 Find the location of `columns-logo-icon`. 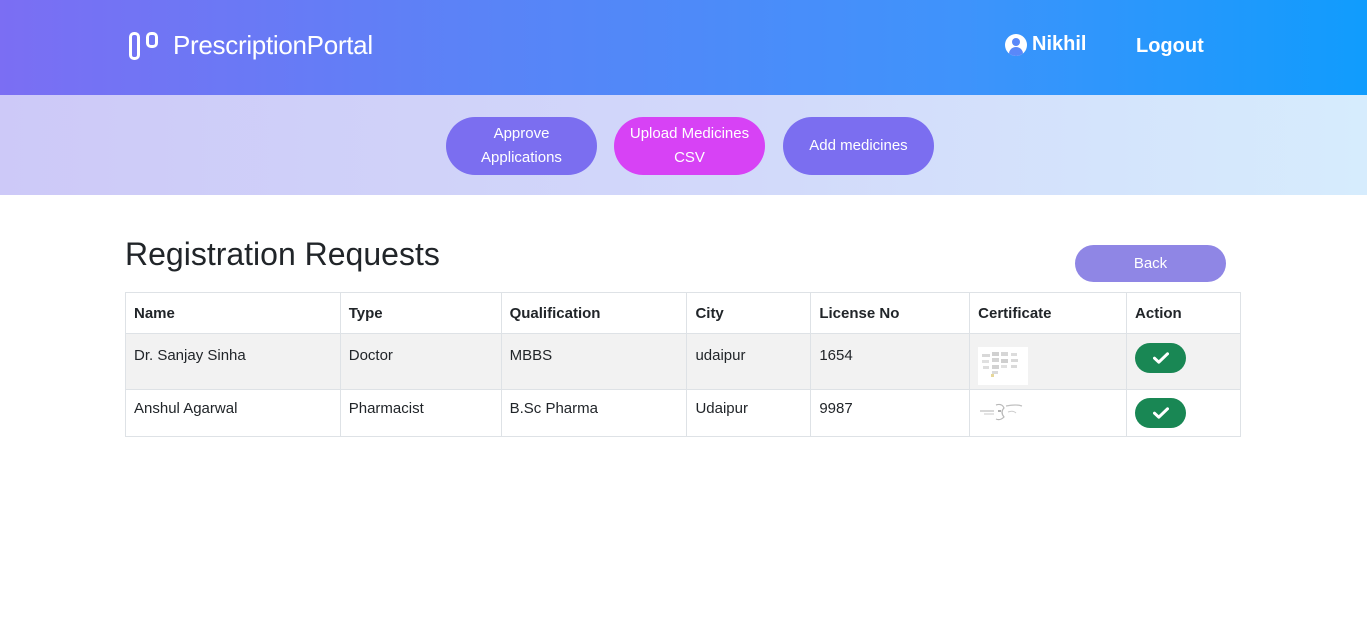

columns-logo-icon is located at coordinates (145, 45).